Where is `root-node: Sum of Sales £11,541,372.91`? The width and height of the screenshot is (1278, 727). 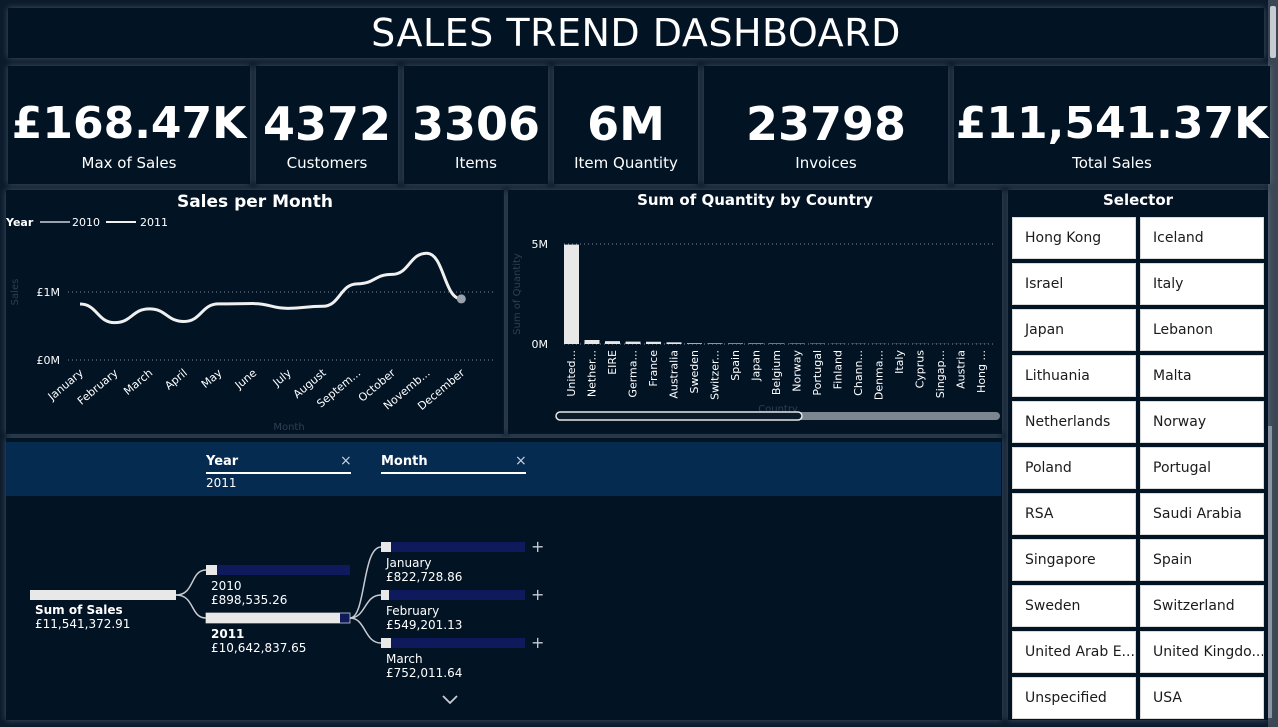
root-node: Sum of Sales £11,541,372.91 is located at coordinates (82, 617).